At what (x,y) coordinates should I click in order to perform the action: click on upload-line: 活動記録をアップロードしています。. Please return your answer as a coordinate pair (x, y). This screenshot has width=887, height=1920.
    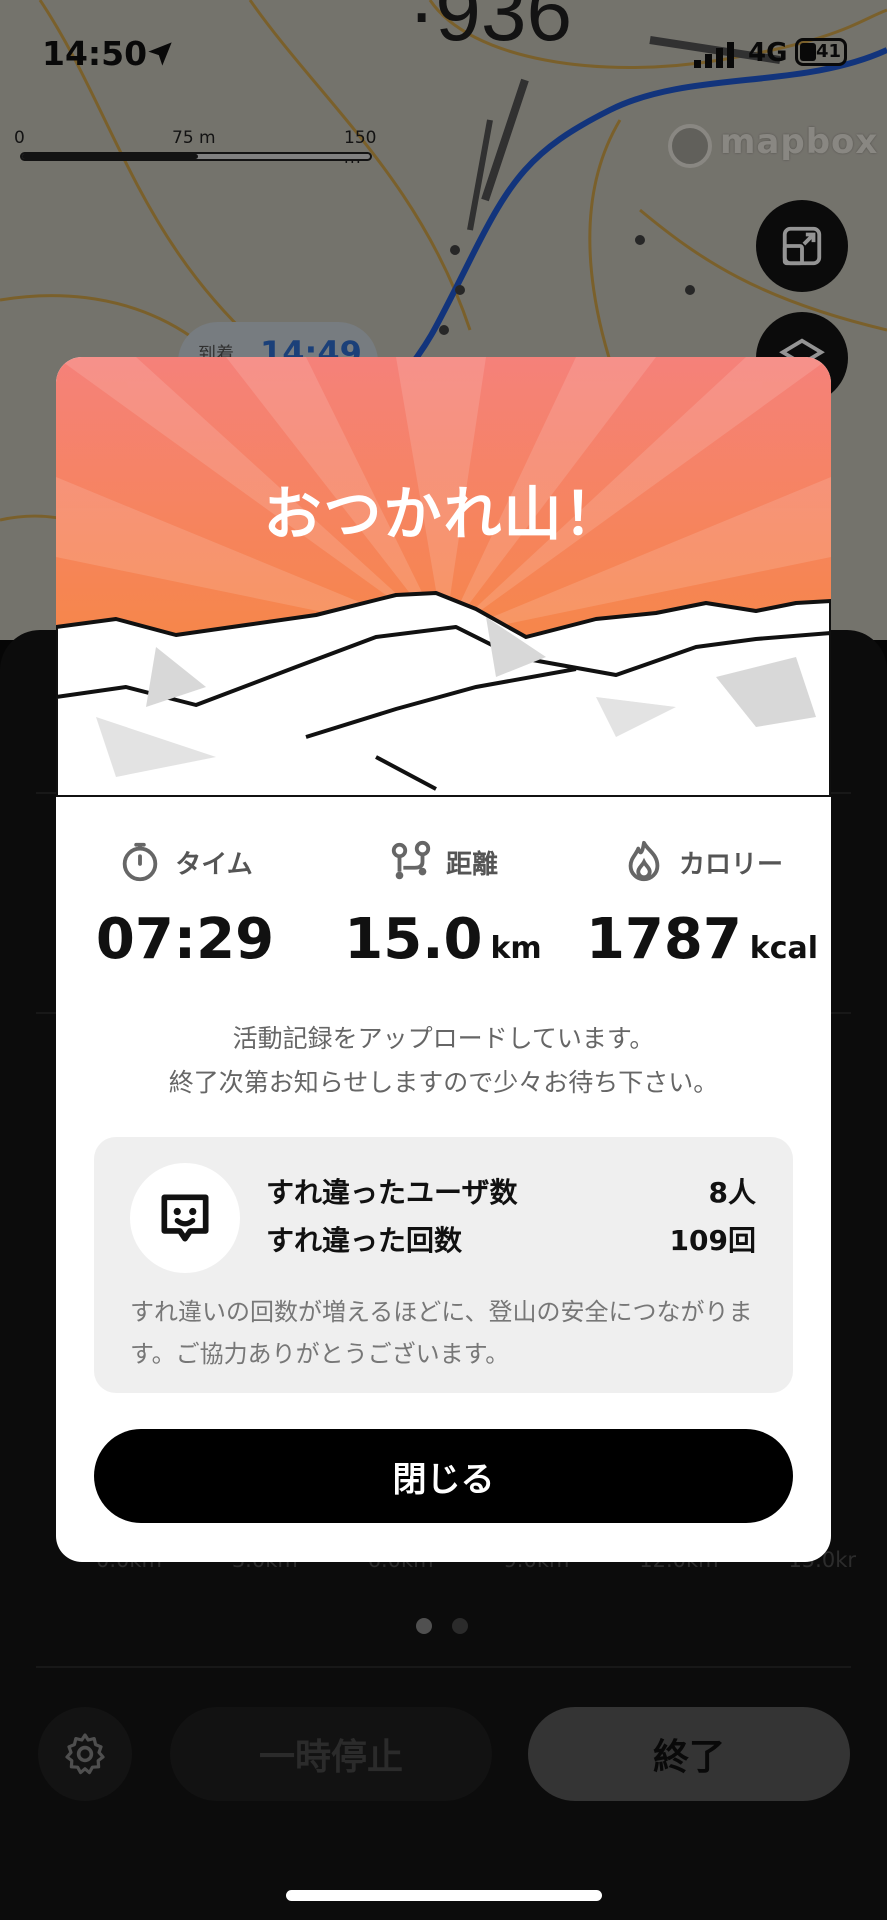
    Looking at the image, I should click on (443, 1038).